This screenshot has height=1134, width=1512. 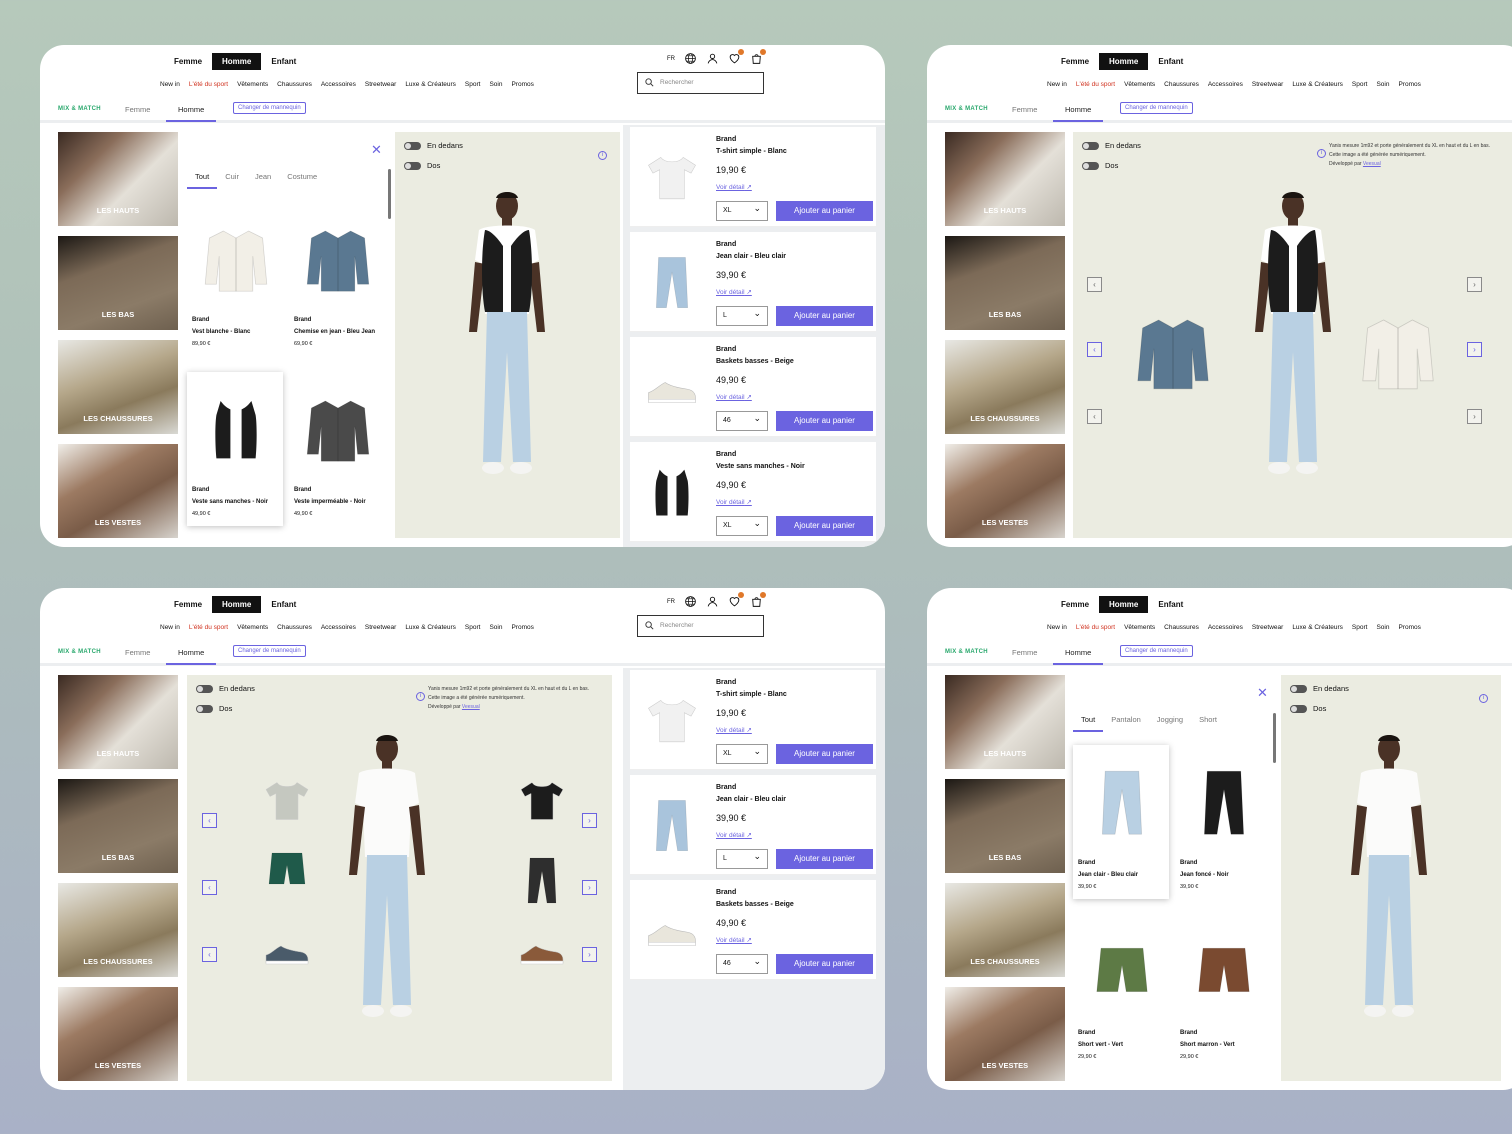 I want to click on close-icon: ✕, so click(x=1262, y=693).